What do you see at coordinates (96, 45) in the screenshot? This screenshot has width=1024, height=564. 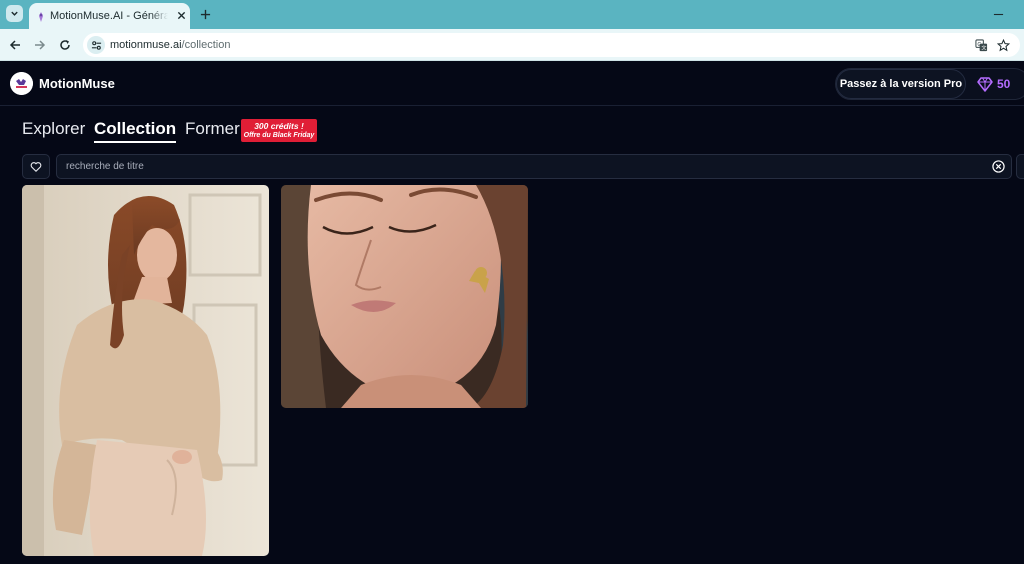 I see `site-info-icon` at bounding box center [96, 45].